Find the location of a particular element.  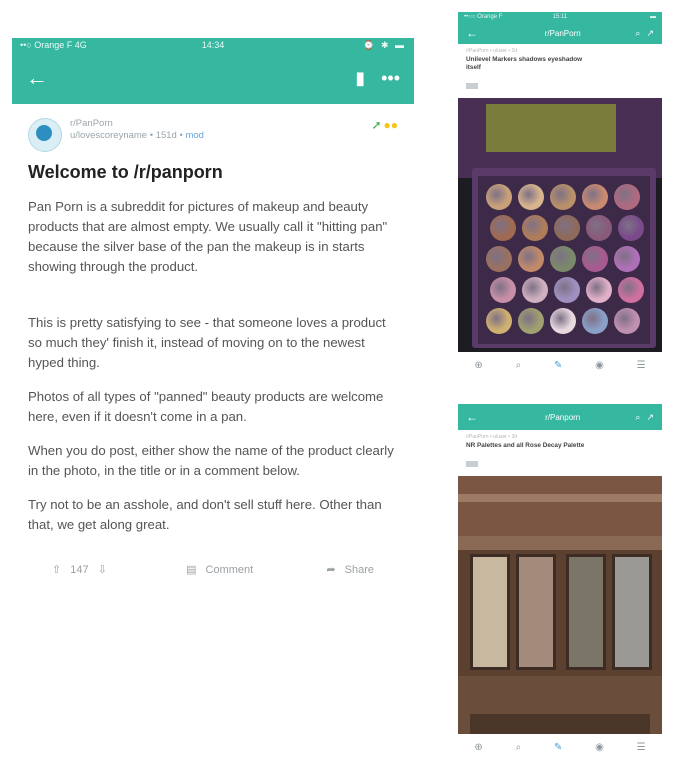

app-header: ← r/Panporn ⌕ ↗ is located at coordinates (560, 417).